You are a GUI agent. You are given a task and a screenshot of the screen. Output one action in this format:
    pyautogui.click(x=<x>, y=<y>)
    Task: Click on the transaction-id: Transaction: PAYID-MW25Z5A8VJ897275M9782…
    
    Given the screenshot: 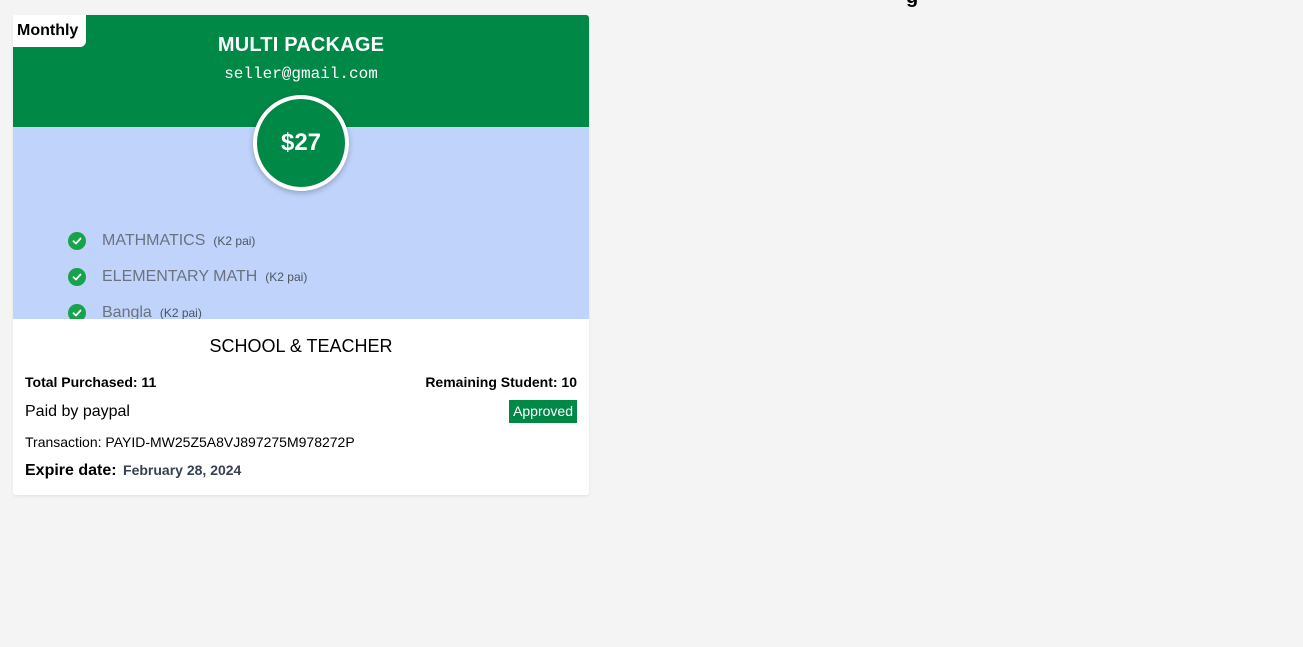 What is the action you would take?
    pyautogui.click(x=190, y=442)
    